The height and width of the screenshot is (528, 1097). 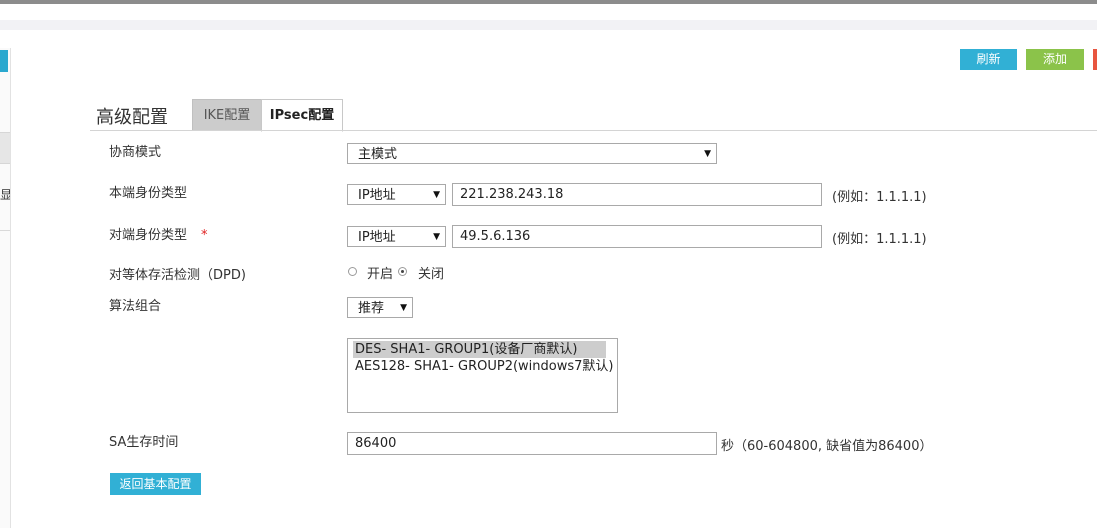 What do you see at coordinates (377, 195) in the screenshot?
I see `local-id-type-value: IP地址` at bounding box center [377, 195].